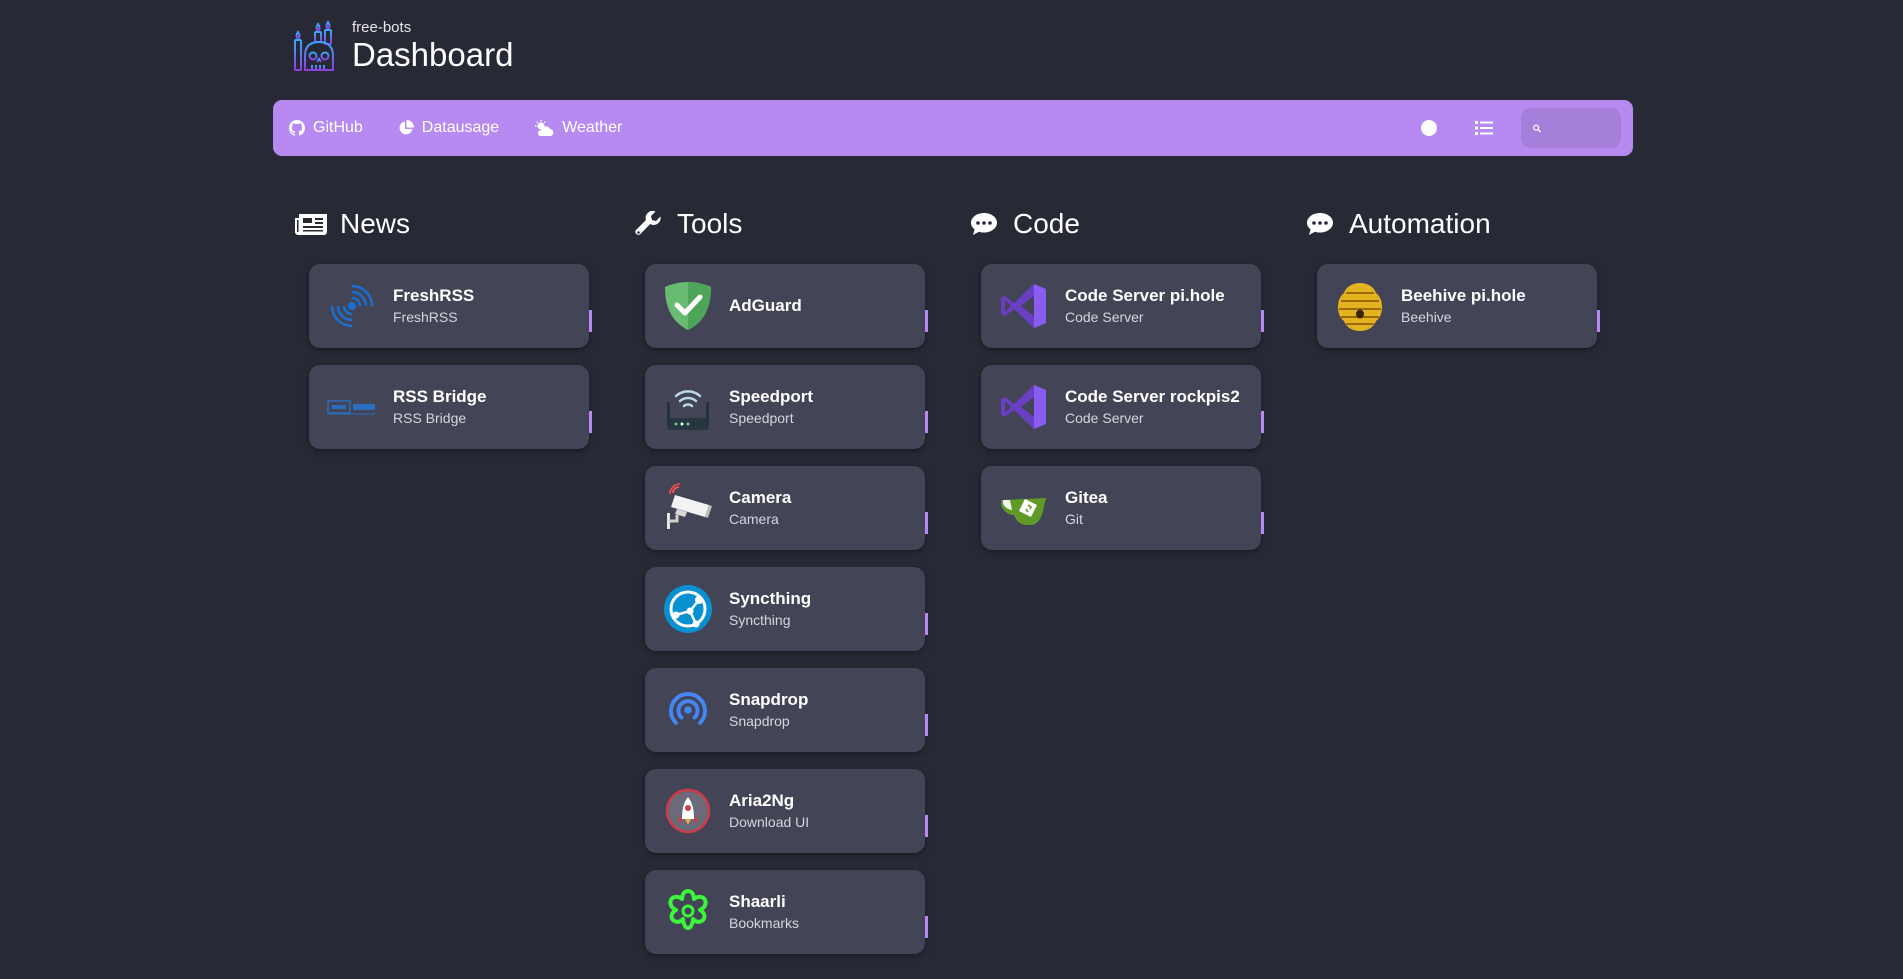  Describe the element at coordinates (430, 418) in the screenshot. I see `service-card-subtitle: RSS Bridge` at that location.